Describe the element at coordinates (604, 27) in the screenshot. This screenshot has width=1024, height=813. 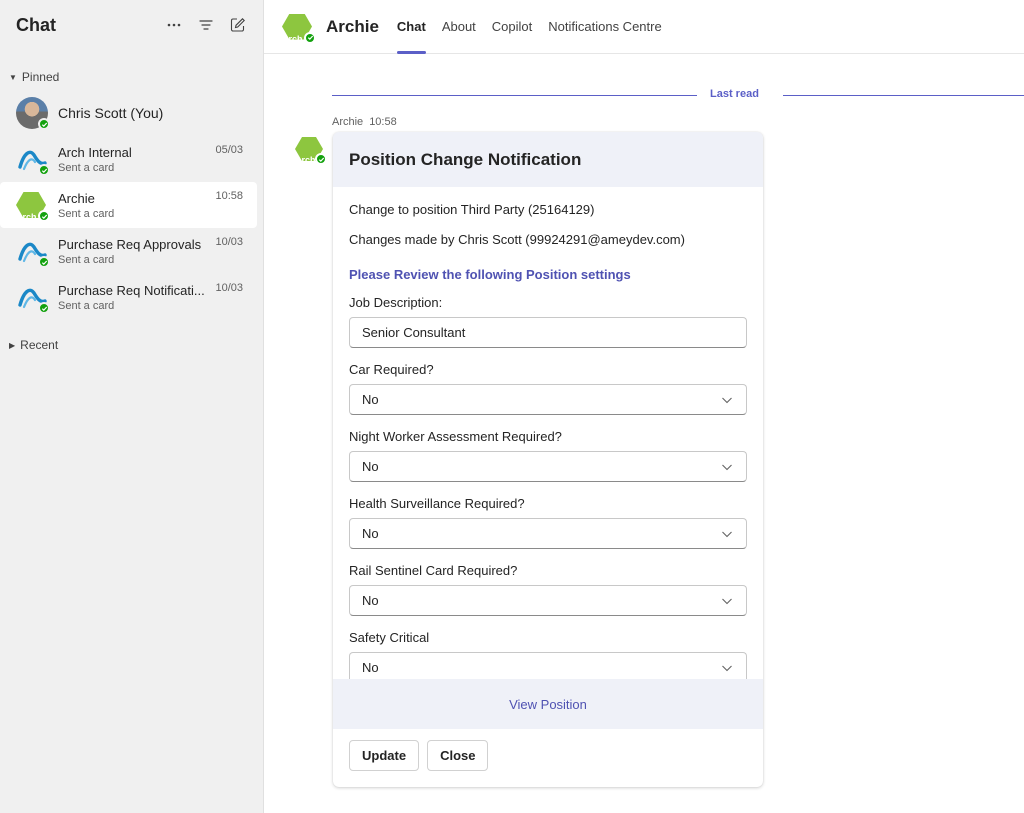
I see `tab-notifications-centre: Notifications Centre` at that location.